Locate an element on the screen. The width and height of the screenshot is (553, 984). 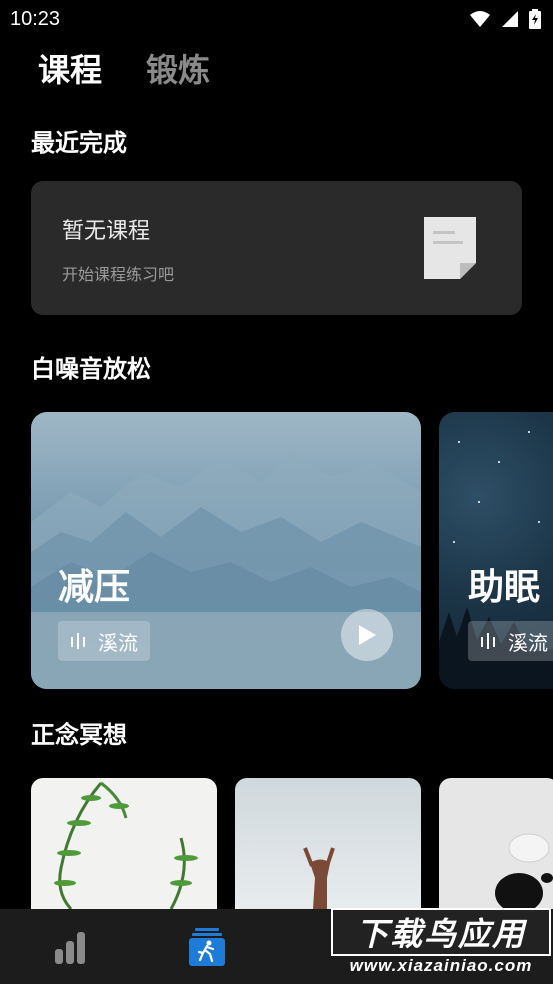
signal-icon is located at coordinates (510, 19).